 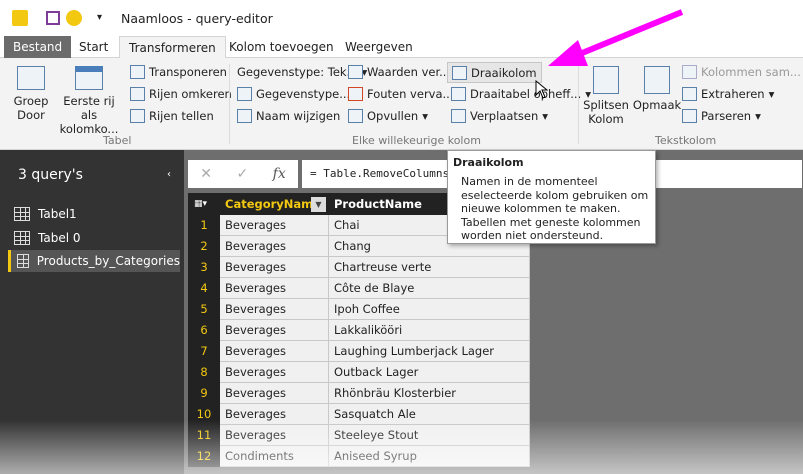 I want to click on row-number: 1, so click(x=204, y=225).